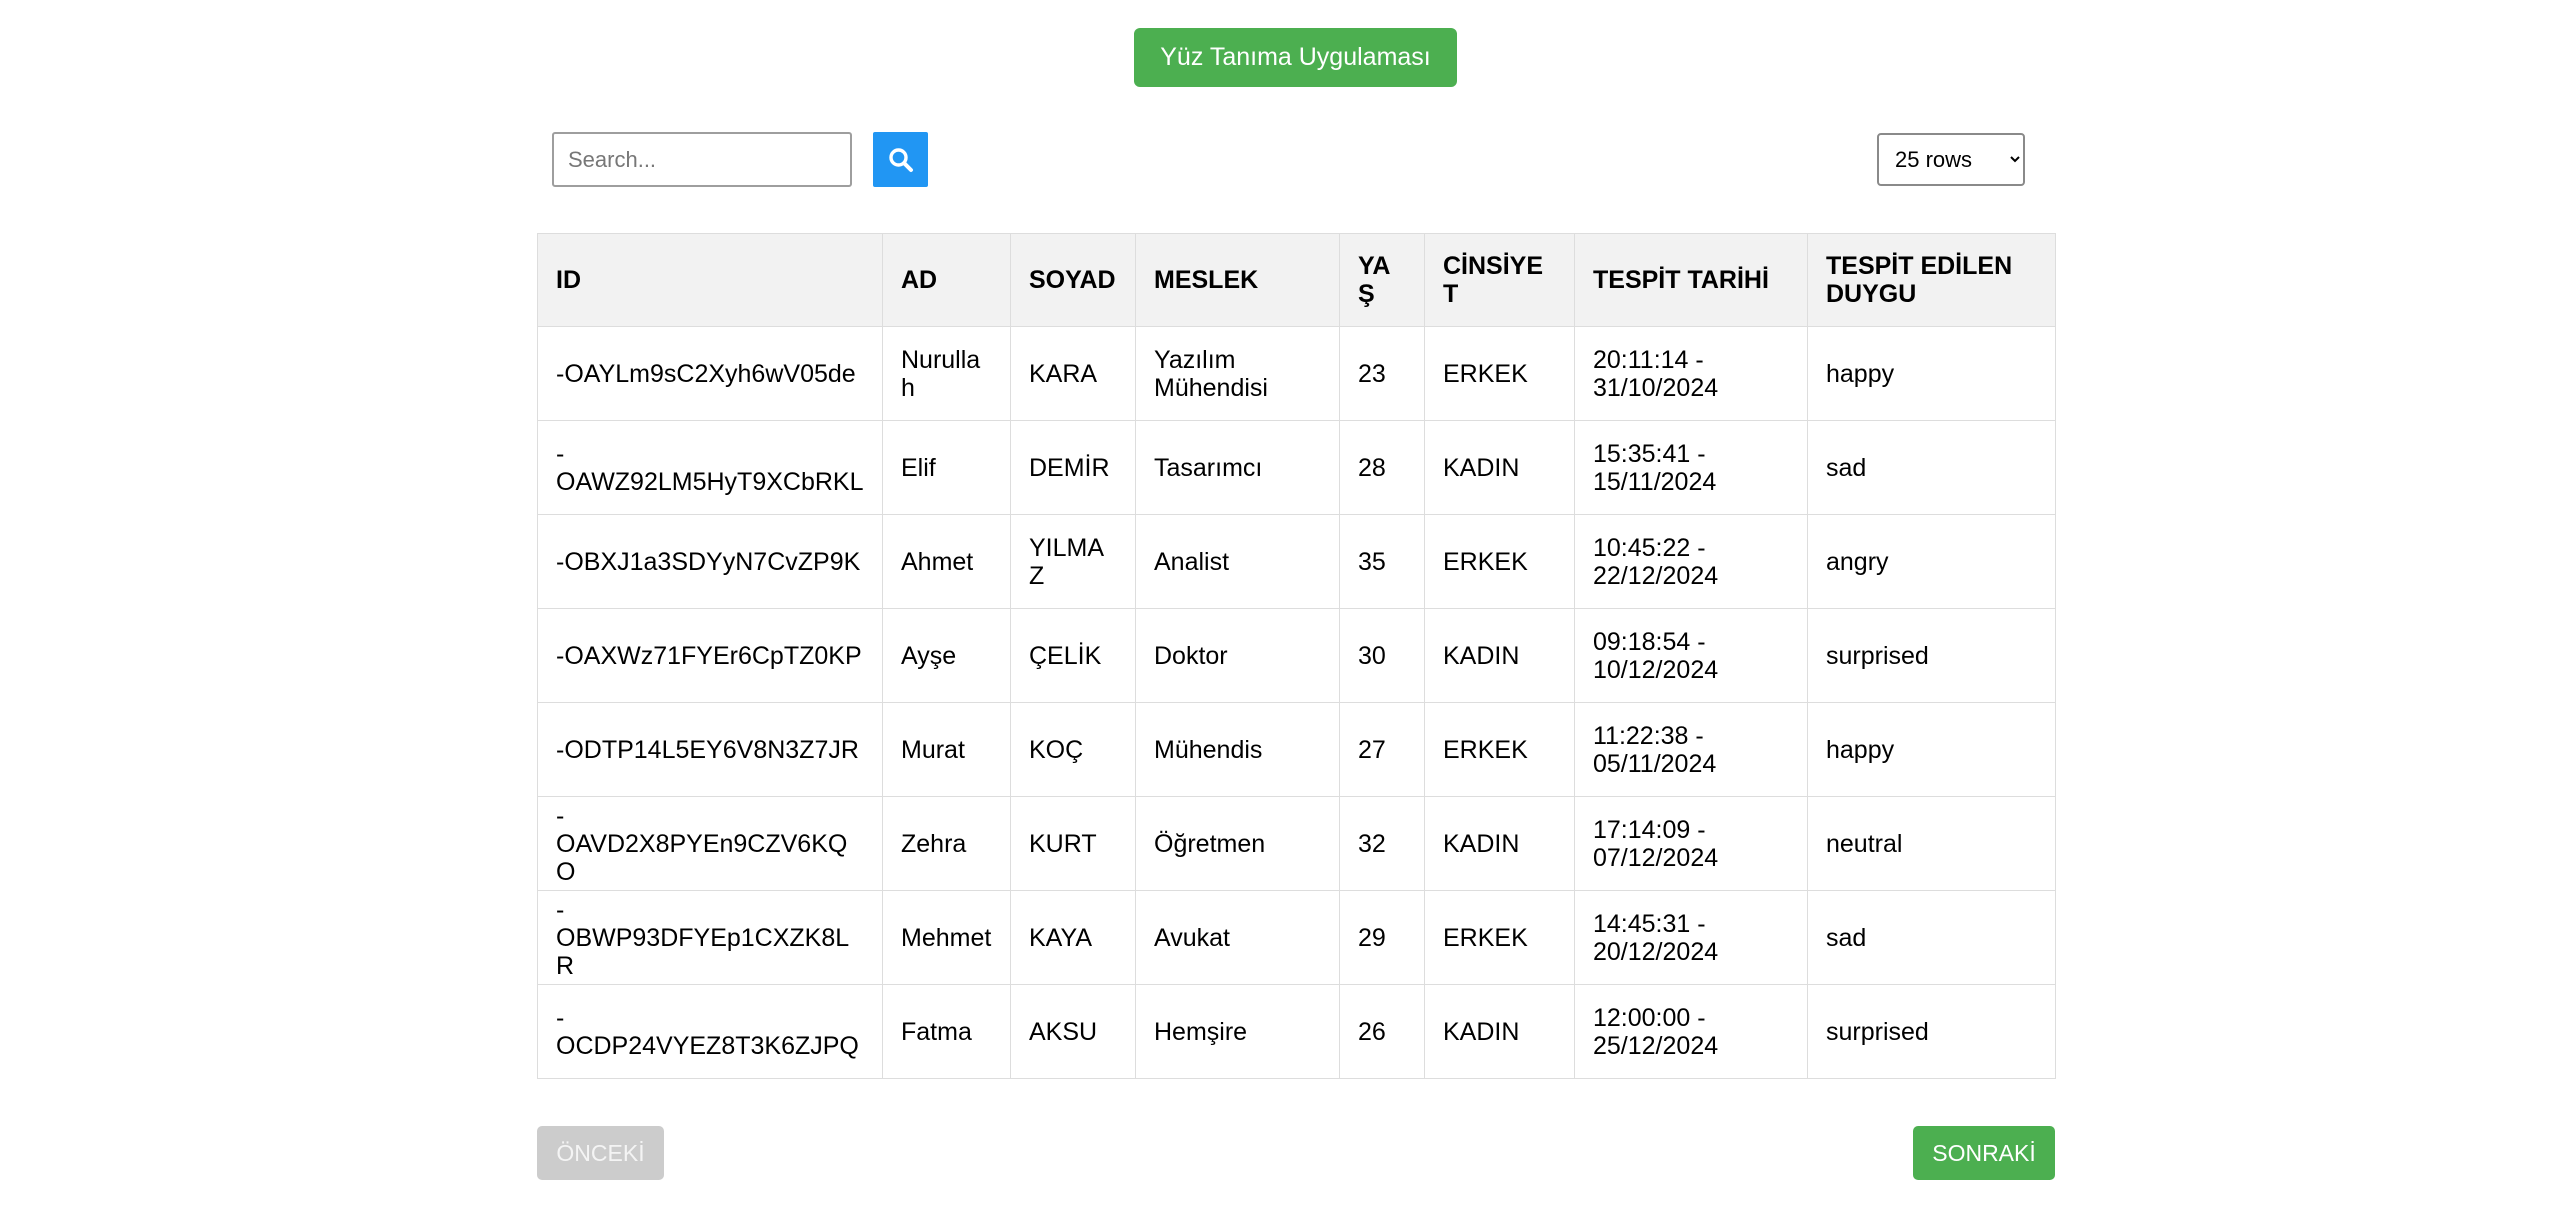  I want to click on header-yas: YAŞ, so click(1382, 280).